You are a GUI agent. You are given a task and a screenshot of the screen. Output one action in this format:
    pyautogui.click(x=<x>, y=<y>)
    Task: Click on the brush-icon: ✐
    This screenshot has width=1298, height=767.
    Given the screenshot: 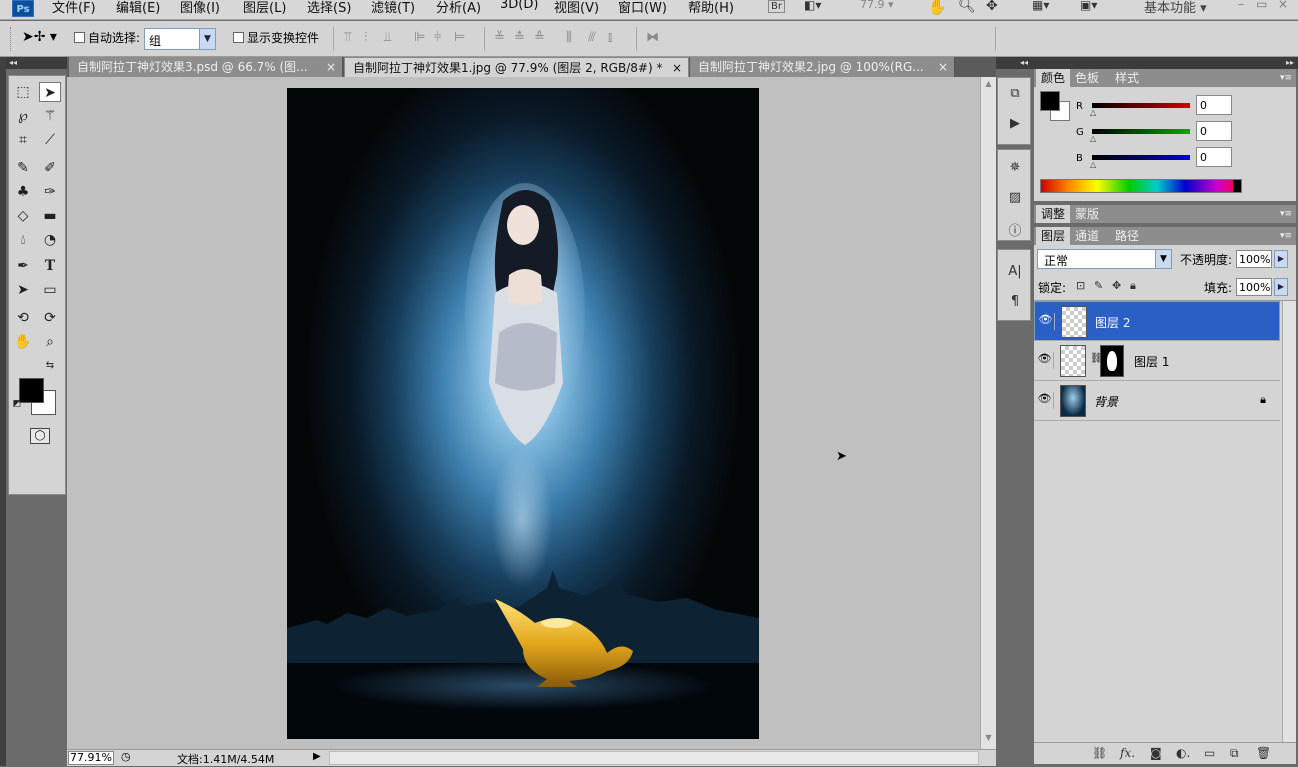 What is the action you would take?
    pyautogui.click(x=50, y=168)
    